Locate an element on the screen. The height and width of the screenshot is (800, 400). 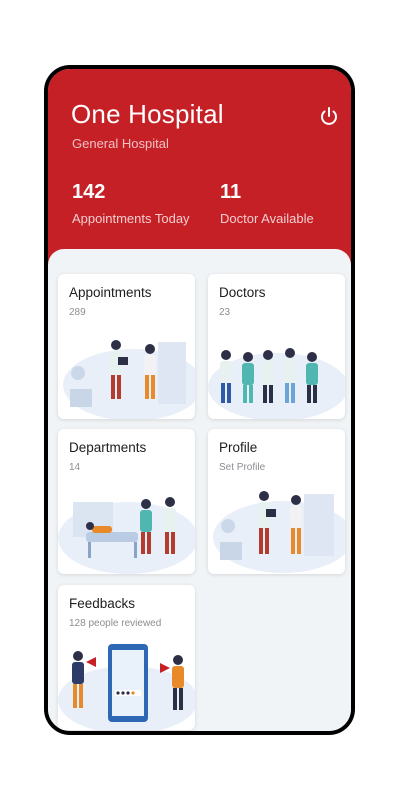
stat-doctors-label: Doctor Available is located at coordinates (267, 218).